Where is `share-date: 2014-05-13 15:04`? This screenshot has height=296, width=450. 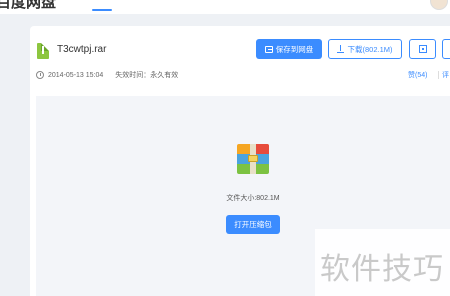
share-date: 2014-05-13 15:04 is located at coordinates (76, 75).